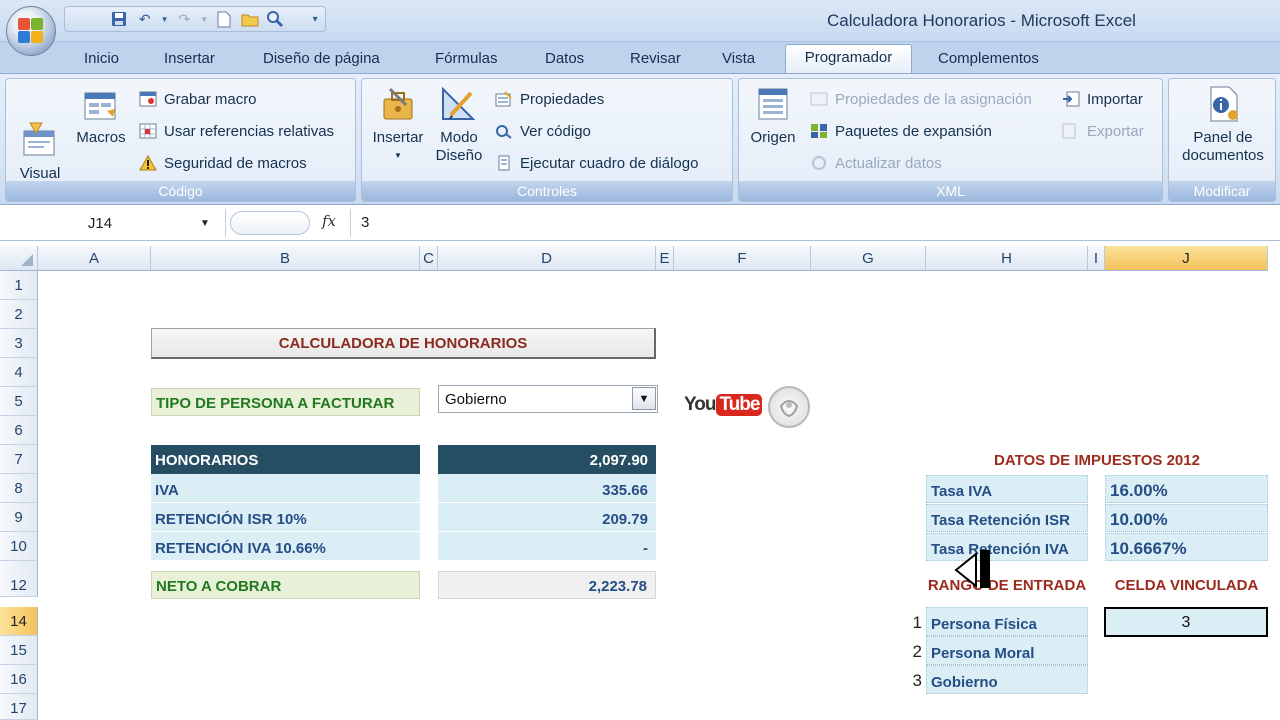  I want to click on row-header-14: 14, so click(19, 621).